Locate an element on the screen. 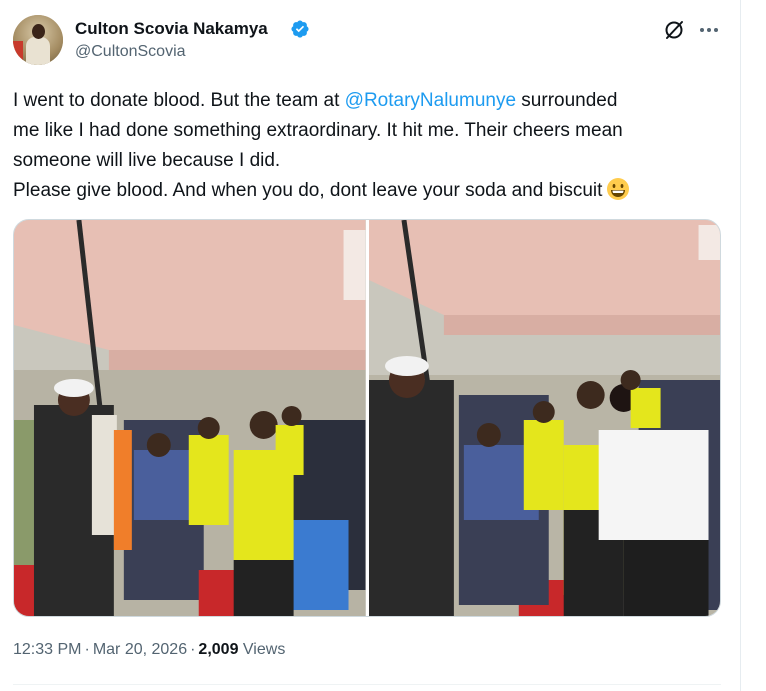  slashed-circle-icon is located at coordinates (674, 30).